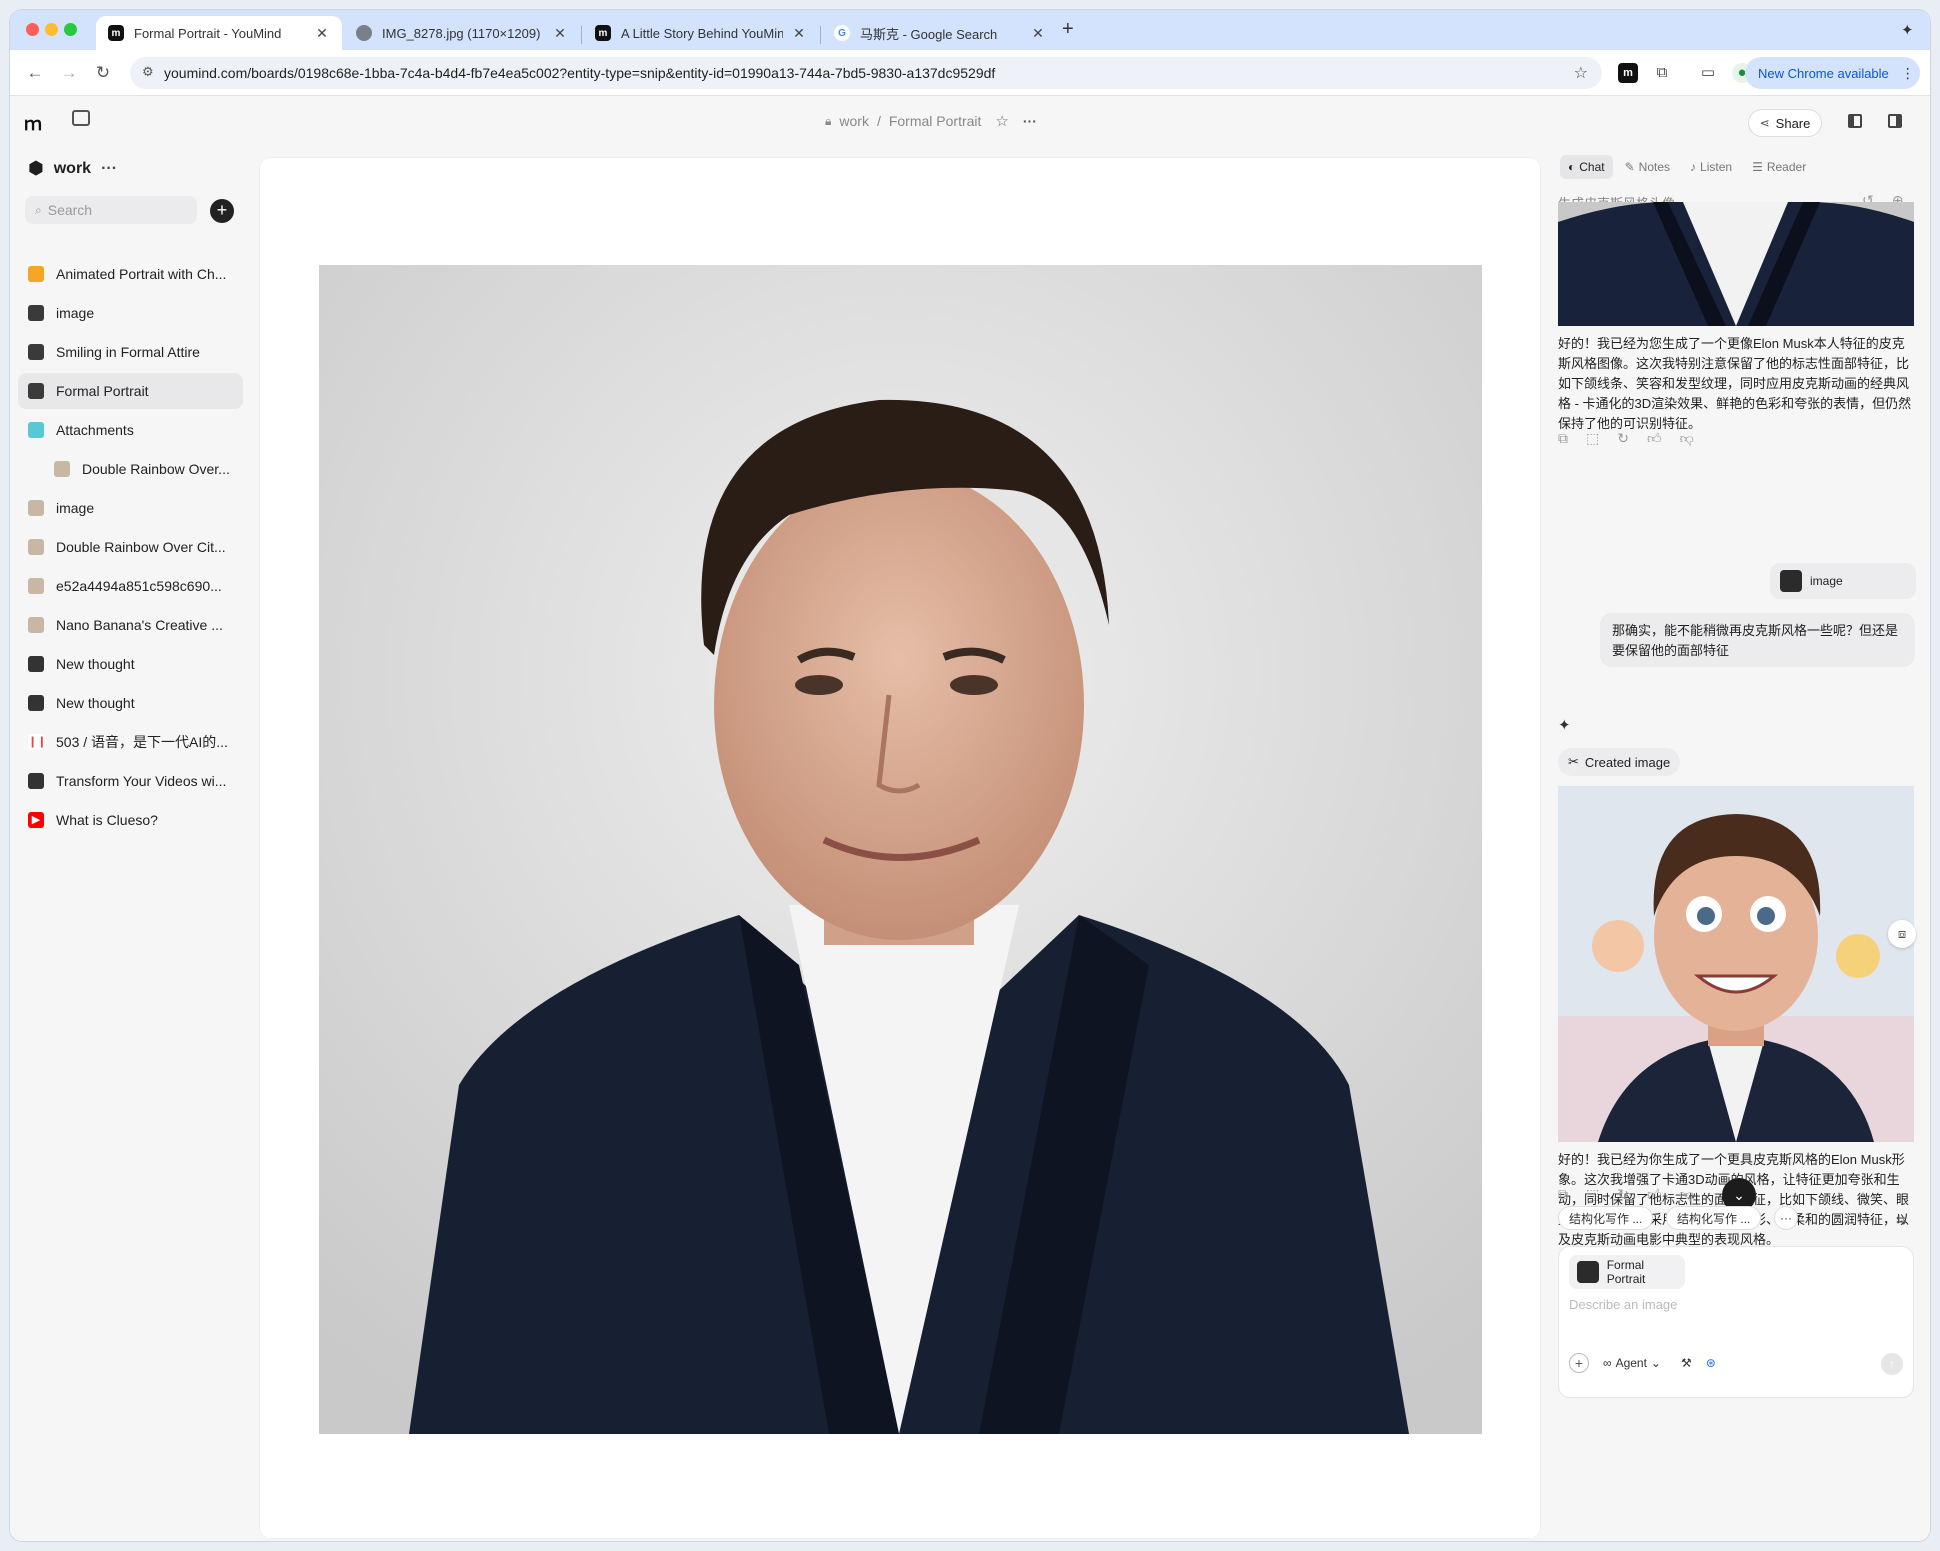 The width and height of the screenshot is (1940, 1551). What do you see at coordinates (130, 391) in the screenshot?
I see `sidebar-item: Formal Portrait` at bounding box center [130, 391].